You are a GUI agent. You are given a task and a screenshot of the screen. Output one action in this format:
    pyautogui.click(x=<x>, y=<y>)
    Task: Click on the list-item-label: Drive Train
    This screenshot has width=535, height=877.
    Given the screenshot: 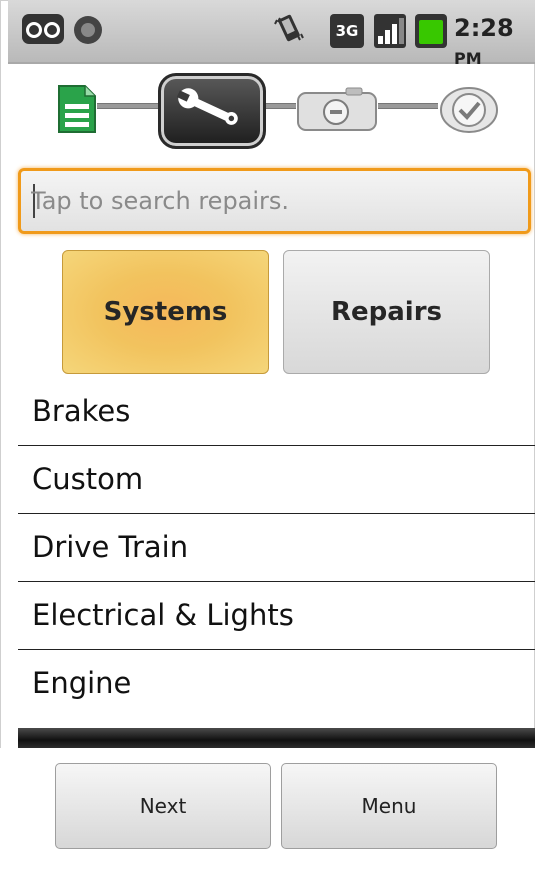 What is the action you would take?
    pyautogui.click(x=110, y=547)
    